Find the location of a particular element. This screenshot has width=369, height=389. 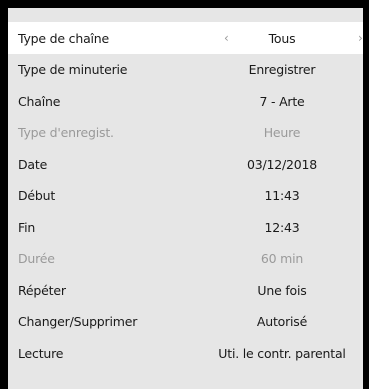

row-label: Type de minuterie is located at coordinates (73, 70).